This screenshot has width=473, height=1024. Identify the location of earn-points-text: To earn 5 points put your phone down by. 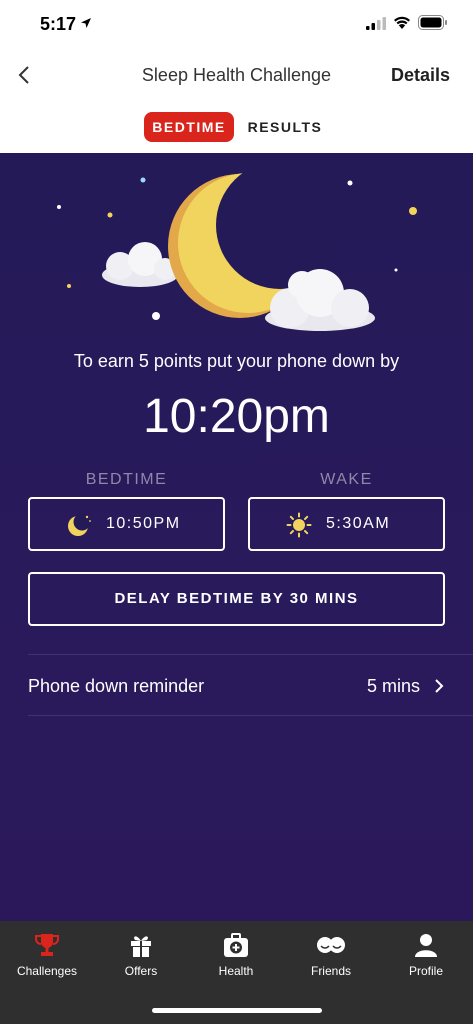
(236, 361).